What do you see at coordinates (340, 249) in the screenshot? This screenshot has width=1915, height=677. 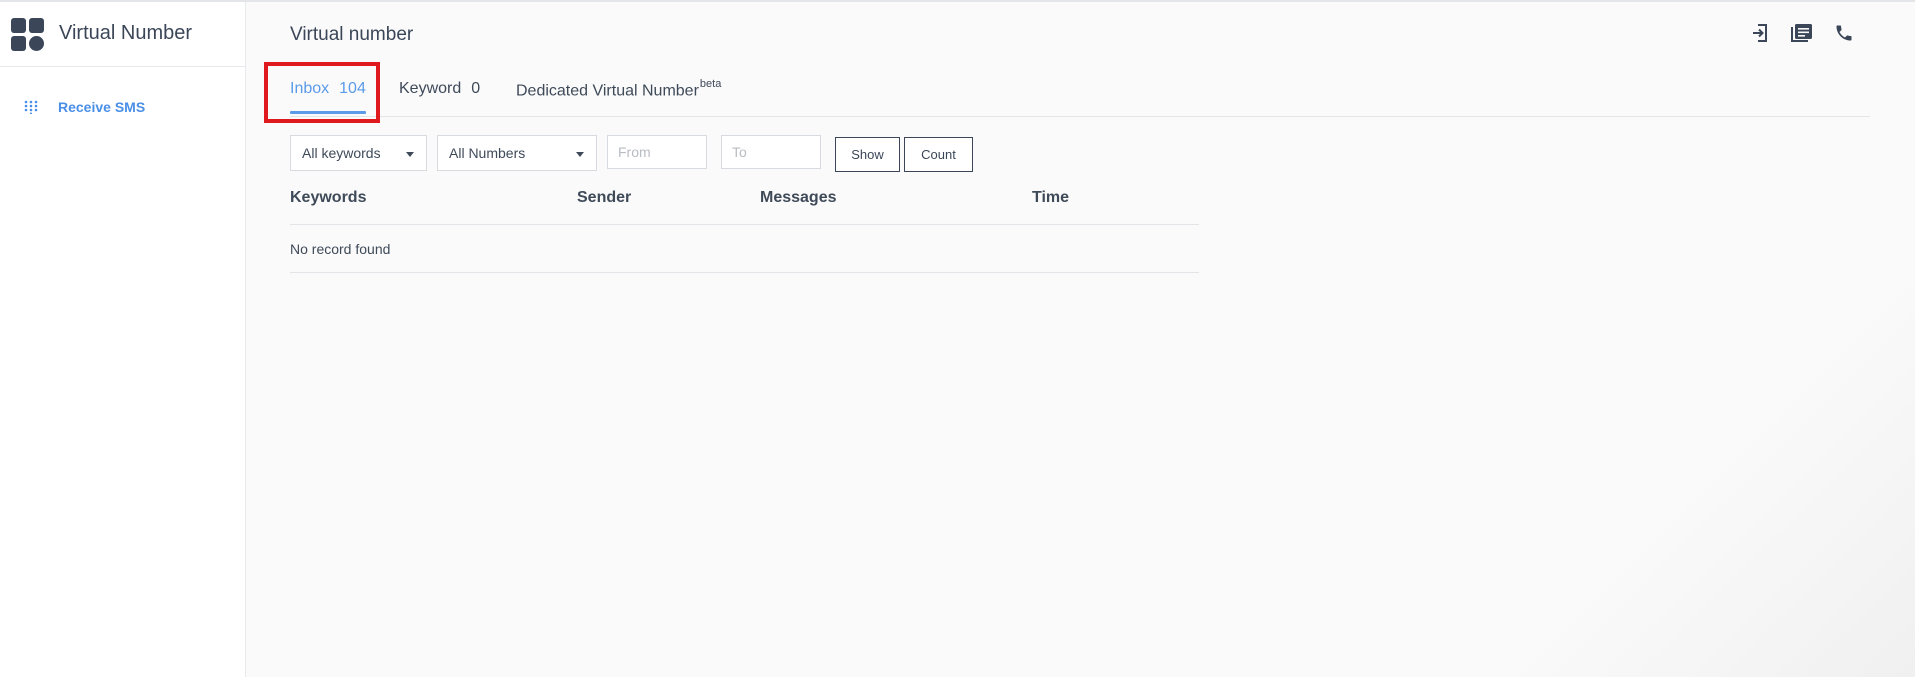 I see `empty-state-text: No record found` at bounding box center [340, 249].